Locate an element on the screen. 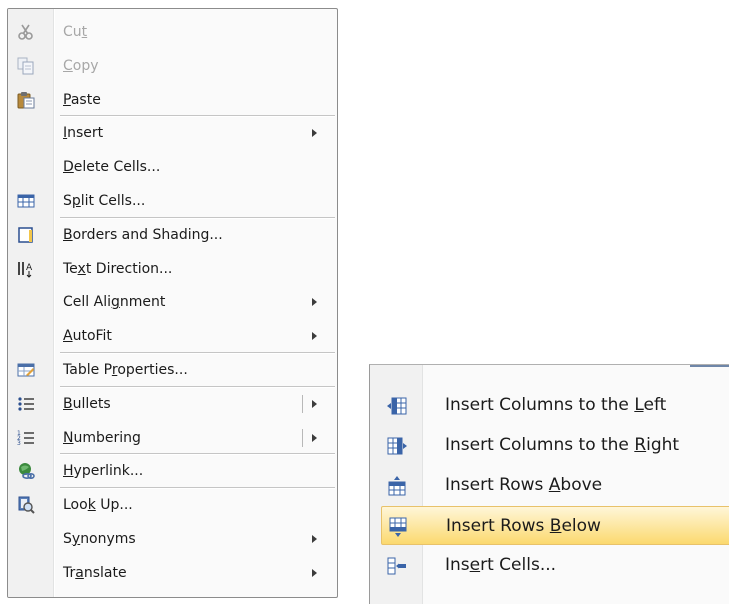 Image resolution: width=729 pixels, height=604 pixels. menu-item-label: Insert Columns to the Right is located at coordinates (562, 445).